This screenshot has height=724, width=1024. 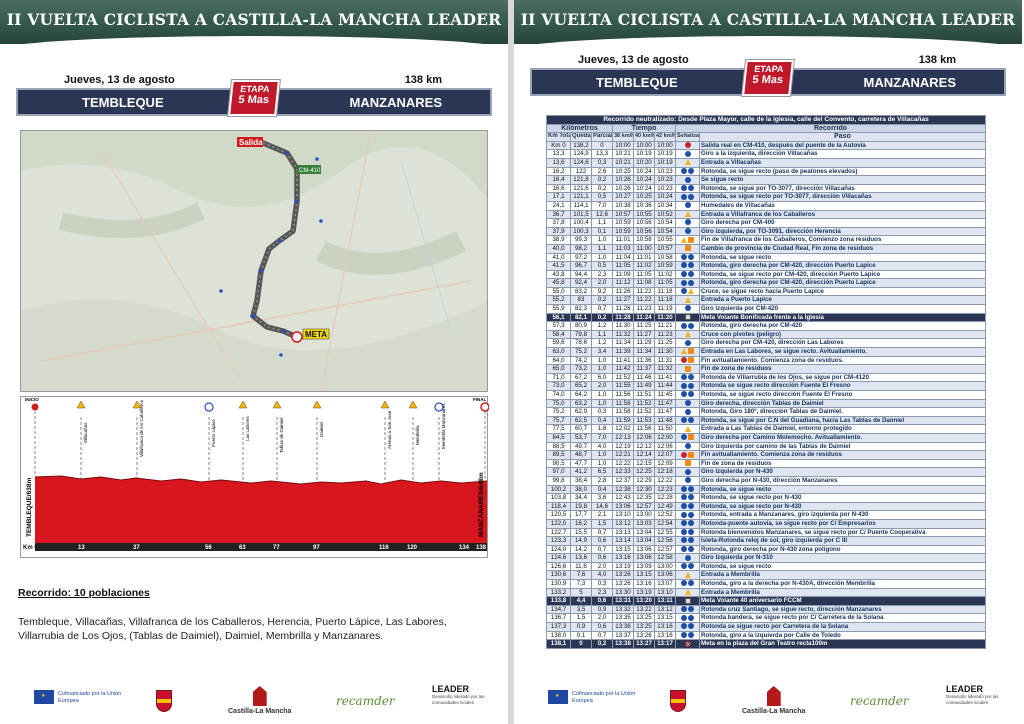 I want to click on clm-text: Castilla-La Mancha, so click(x=774, y=711).